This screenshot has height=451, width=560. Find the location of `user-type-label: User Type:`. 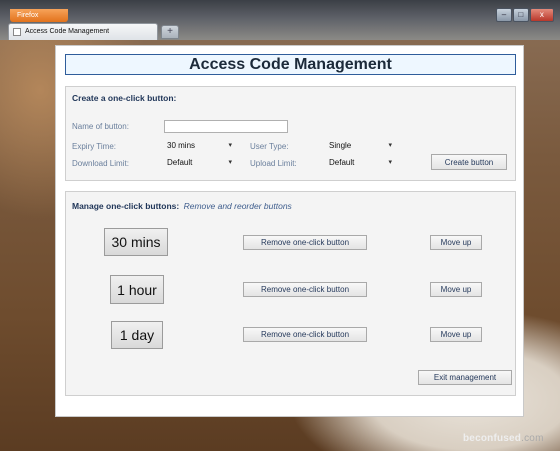

user-type-label: User Type: is located at coordinates (269, 146).